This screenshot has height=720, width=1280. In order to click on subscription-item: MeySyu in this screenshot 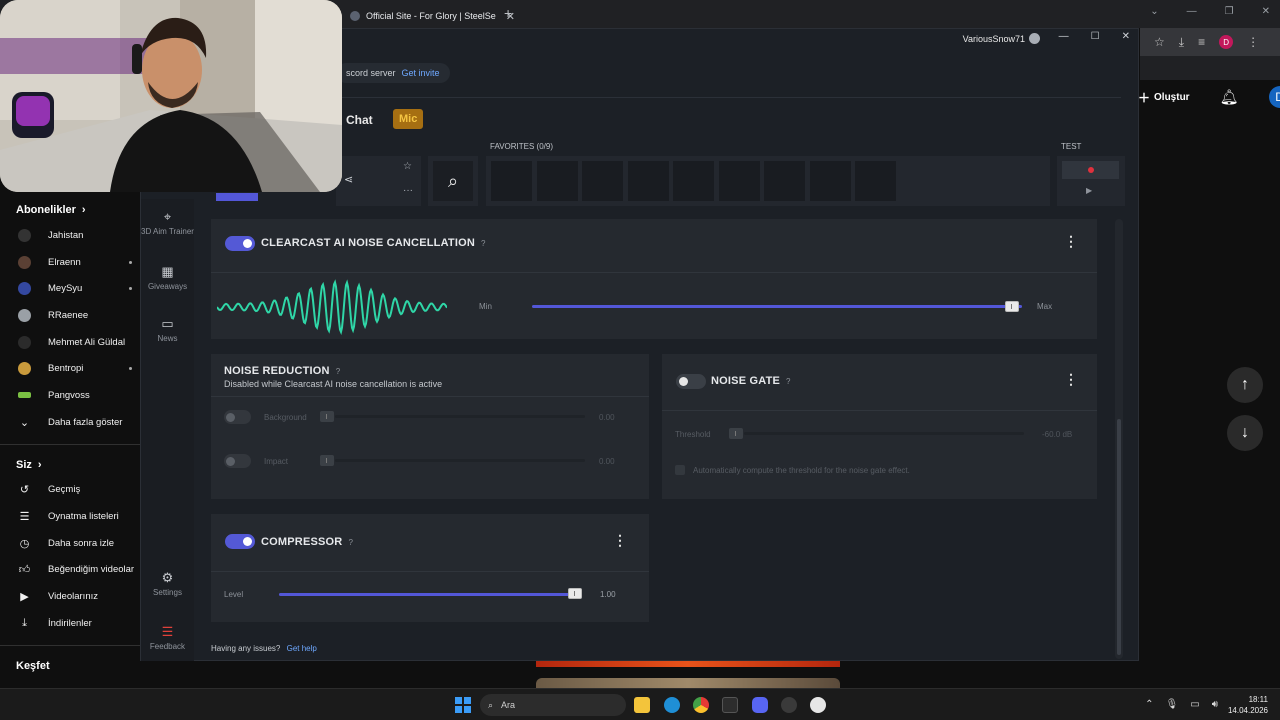, I will do `click(70, 288)`.